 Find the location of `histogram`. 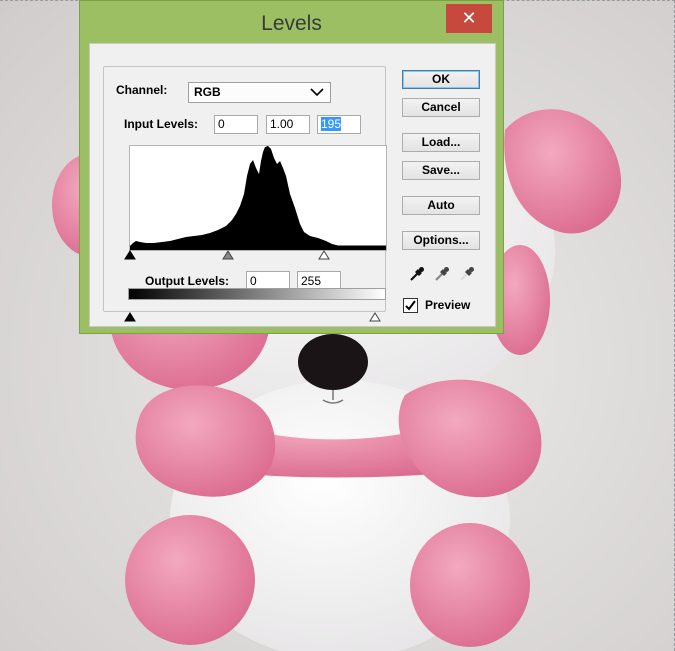

histogram is located at coordinates (258, 198).